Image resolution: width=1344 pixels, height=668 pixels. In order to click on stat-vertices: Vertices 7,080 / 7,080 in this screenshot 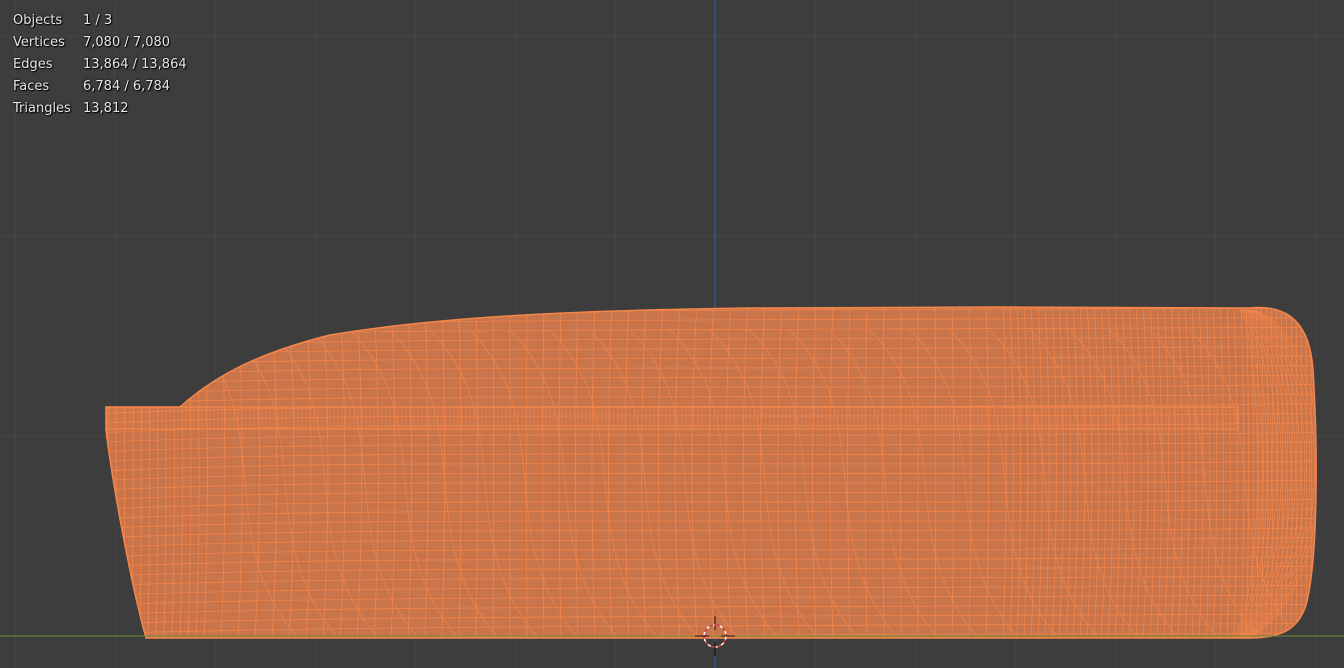, I will do `click(100, 43)`.